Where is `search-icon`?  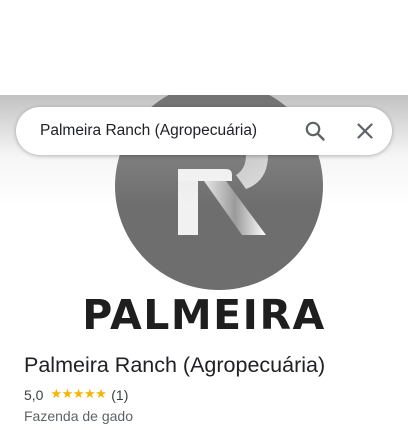
search-icon is located at coordinates (315, 131).